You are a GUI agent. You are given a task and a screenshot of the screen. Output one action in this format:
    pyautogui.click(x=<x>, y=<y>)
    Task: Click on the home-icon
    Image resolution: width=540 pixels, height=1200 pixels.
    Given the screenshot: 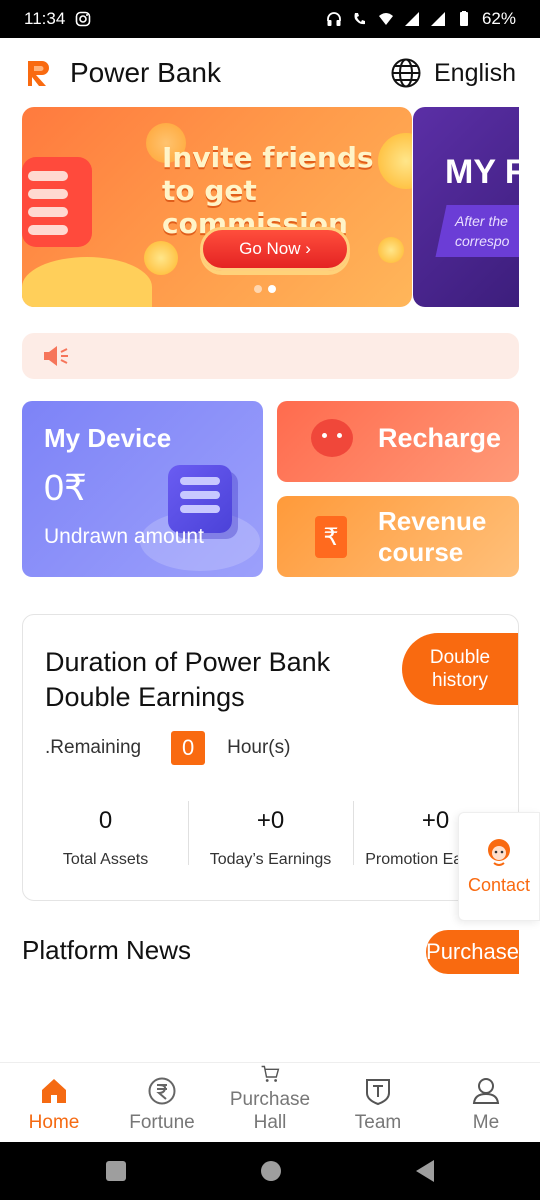 What is the action you would take?
    pyautogui.click(x=54, y=1091)
    